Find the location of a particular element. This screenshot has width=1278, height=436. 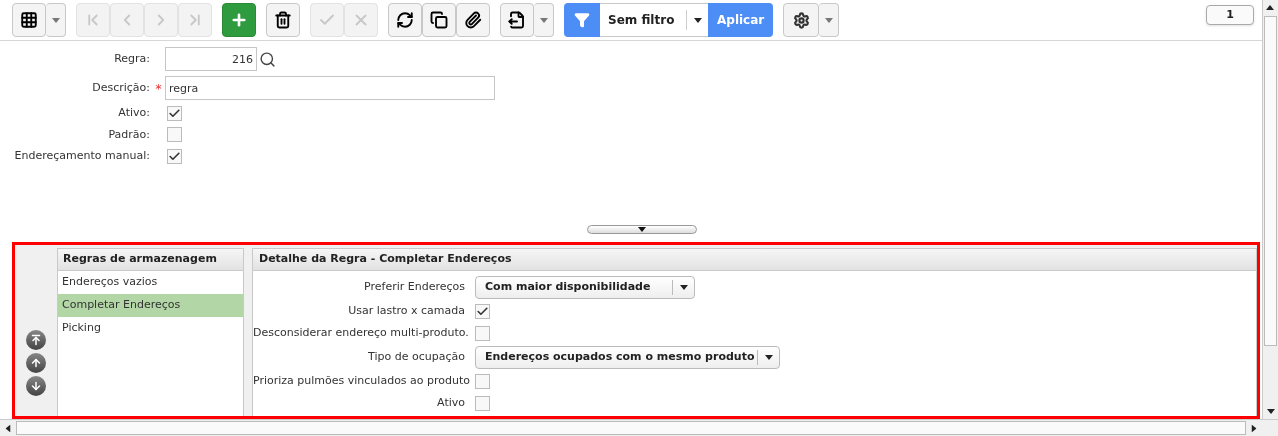

search-icon is located at coordinates (267, 59).